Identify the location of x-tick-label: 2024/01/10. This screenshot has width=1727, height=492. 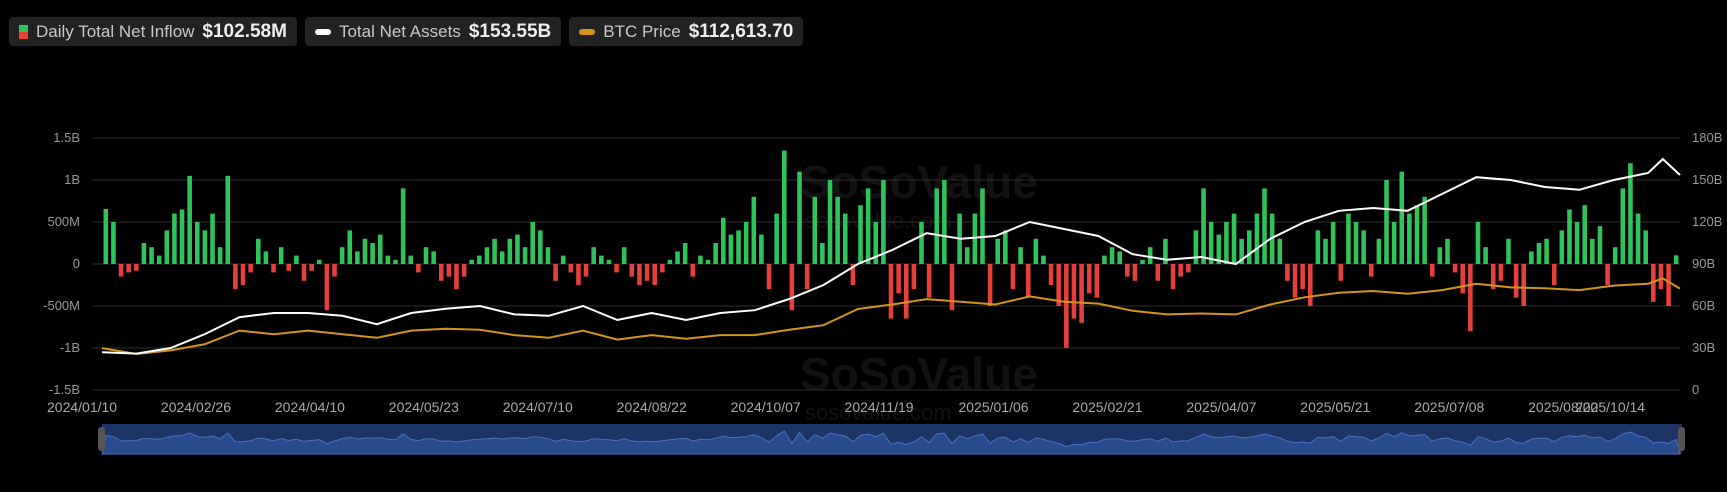
(82, 407).